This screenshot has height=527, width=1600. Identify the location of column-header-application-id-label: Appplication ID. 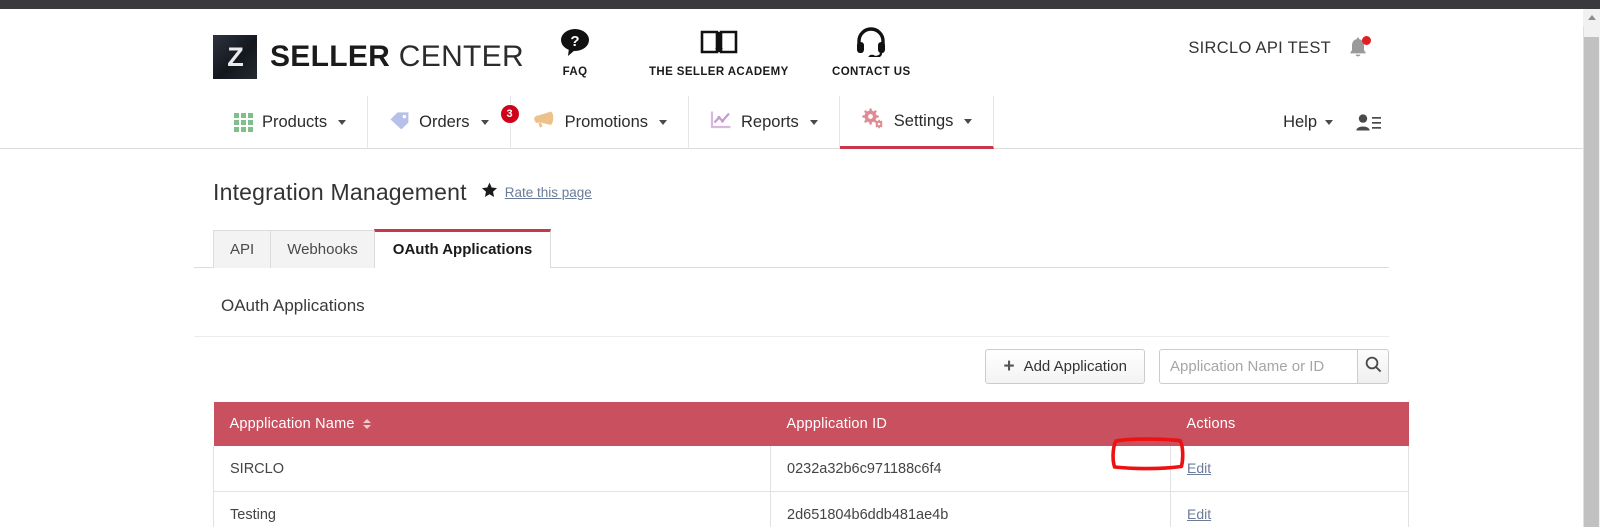
(837, 424).